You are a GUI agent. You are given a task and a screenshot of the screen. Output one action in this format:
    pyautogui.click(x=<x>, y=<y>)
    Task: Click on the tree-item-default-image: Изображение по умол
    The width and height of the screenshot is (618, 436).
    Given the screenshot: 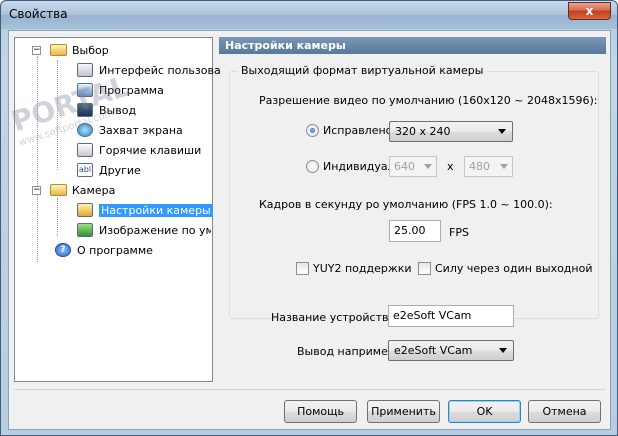 What is the action you would take?
    pyautogui.click(x=144, y=231)
    